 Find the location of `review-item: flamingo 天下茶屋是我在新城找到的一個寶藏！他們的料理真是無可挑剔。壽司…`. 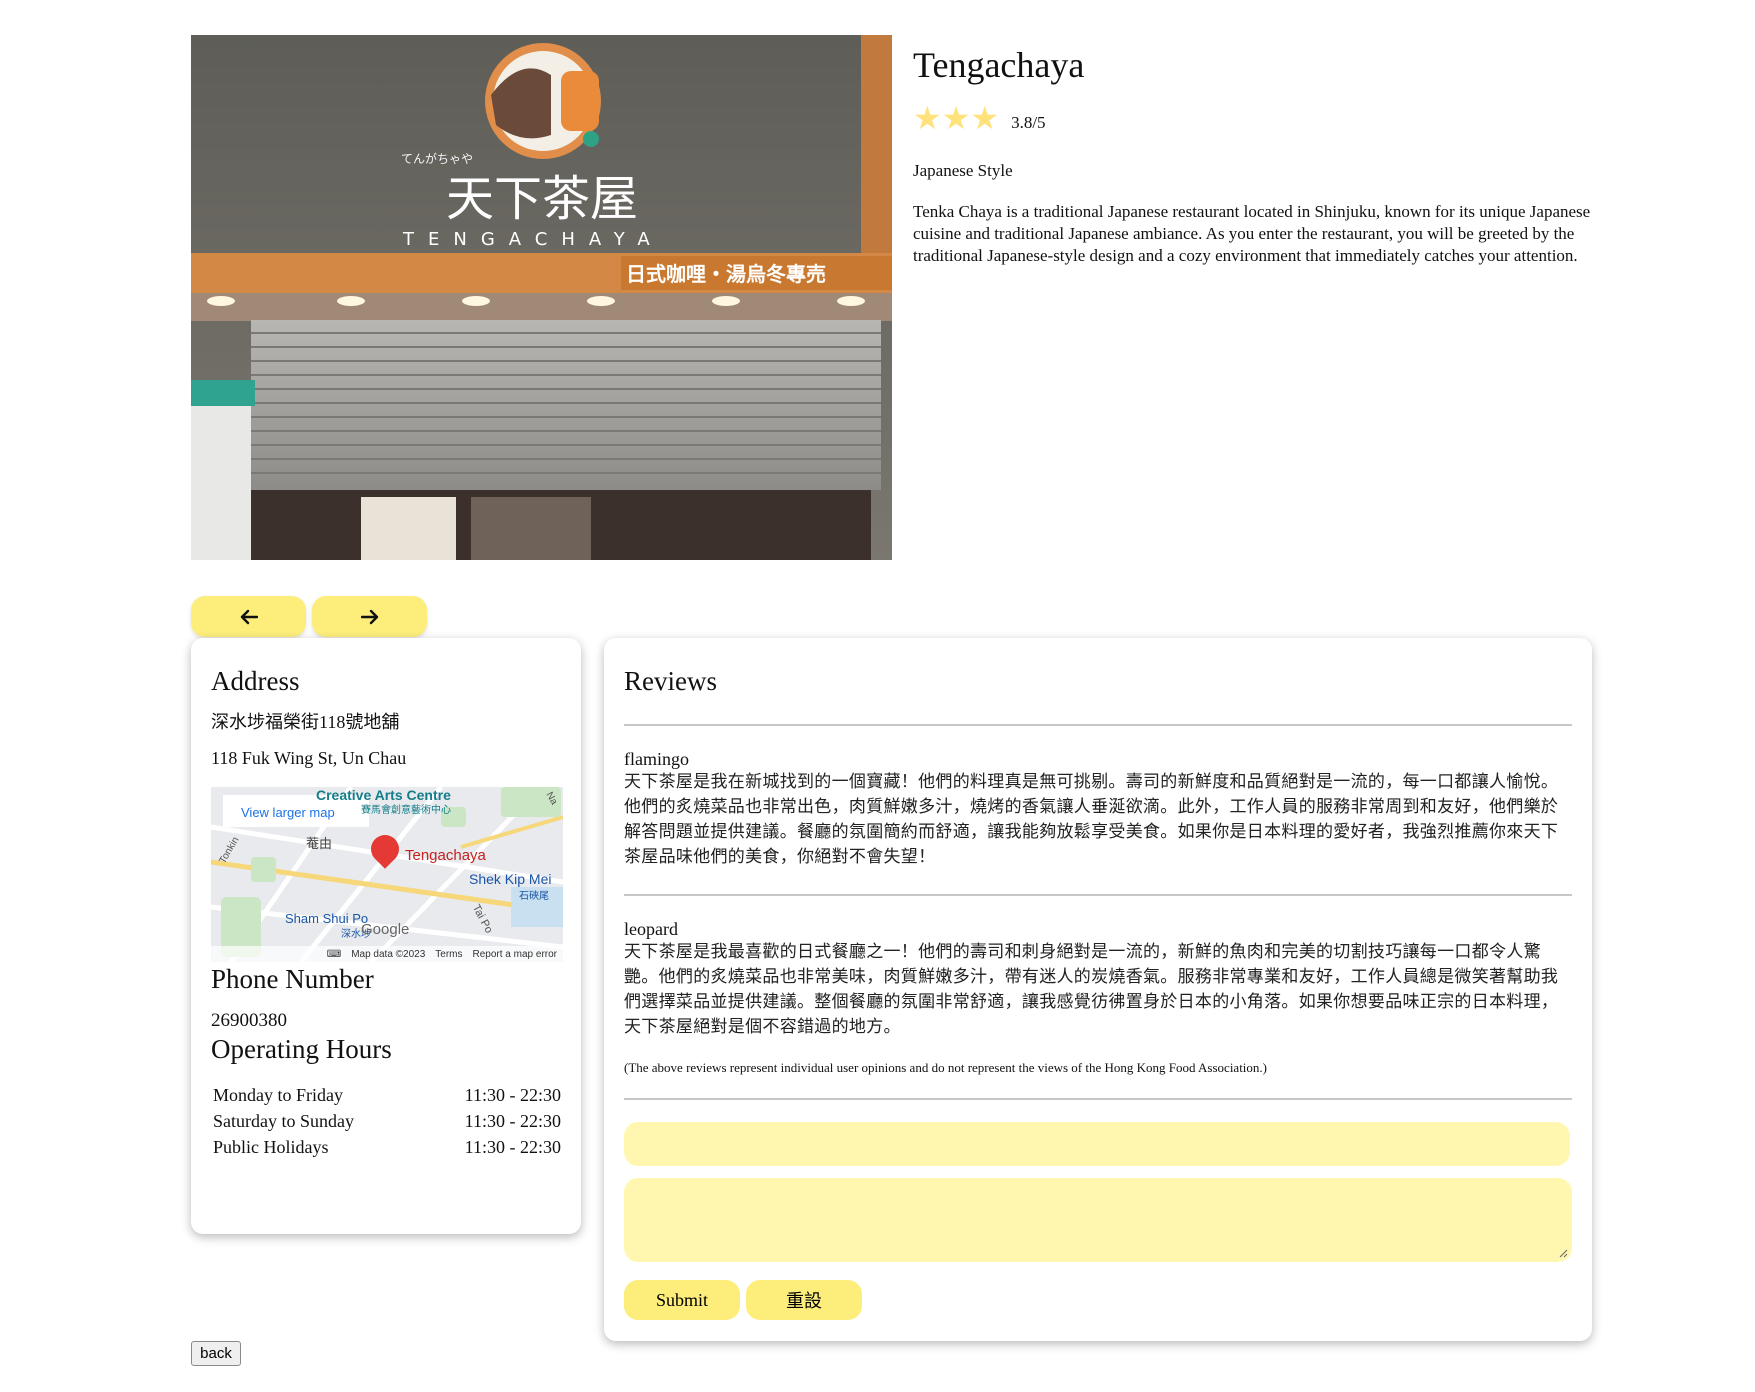

review-item: flamingo 天下茶屋是我在新城找到的一個寶藏！他們的料理真是無可挑剔。壽司… is located at coordinates (1098, 809).